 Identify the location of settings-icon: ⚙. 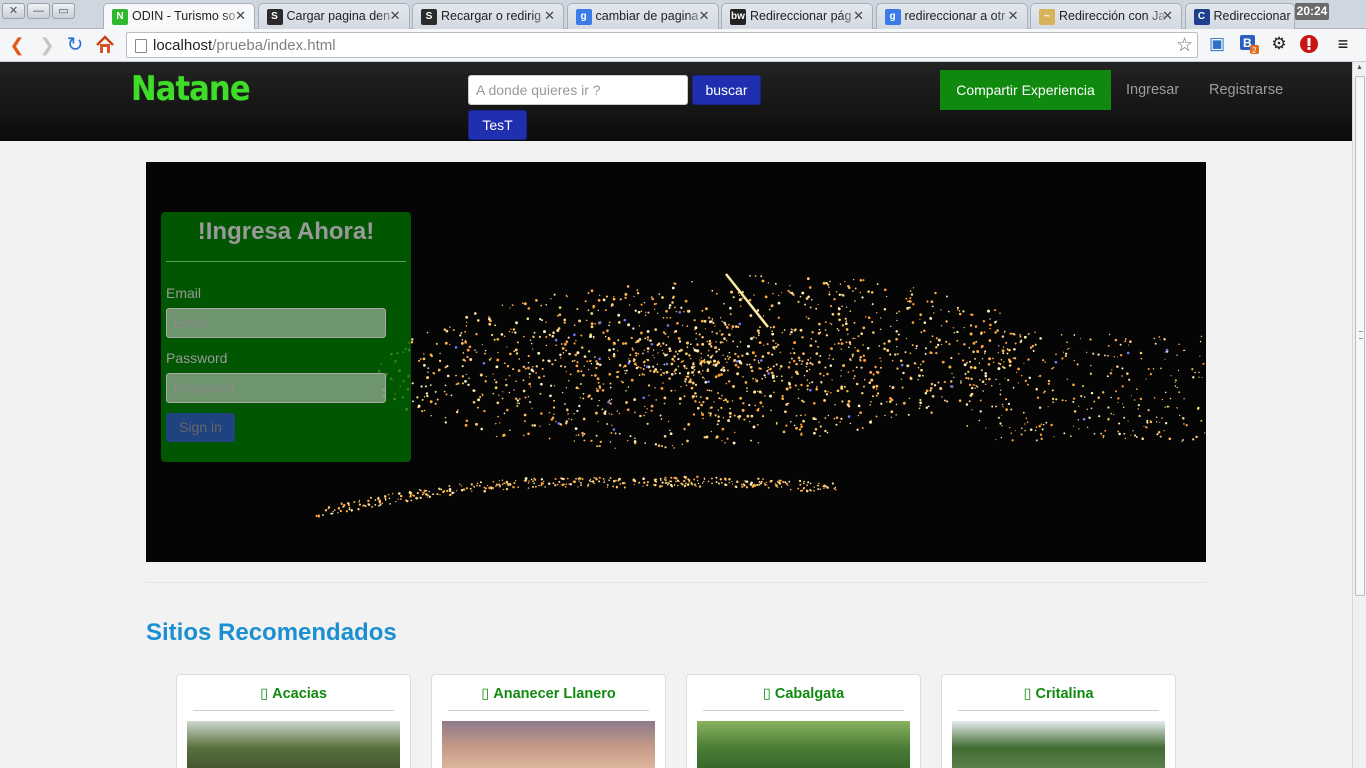
(1279, 44).